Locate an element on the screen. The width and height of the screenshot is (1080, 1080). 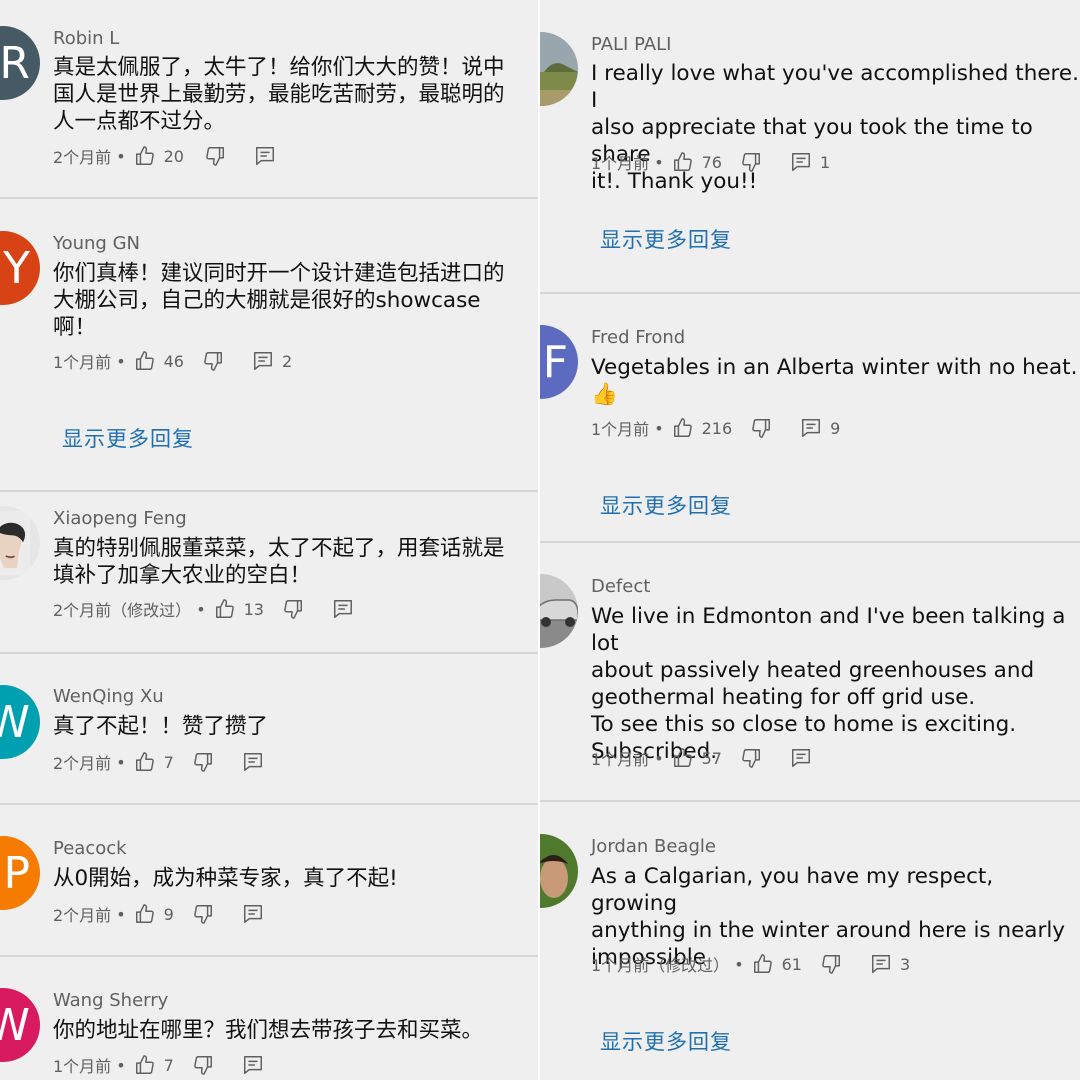
reply-count: 9 is located at coordinates (835, 428).